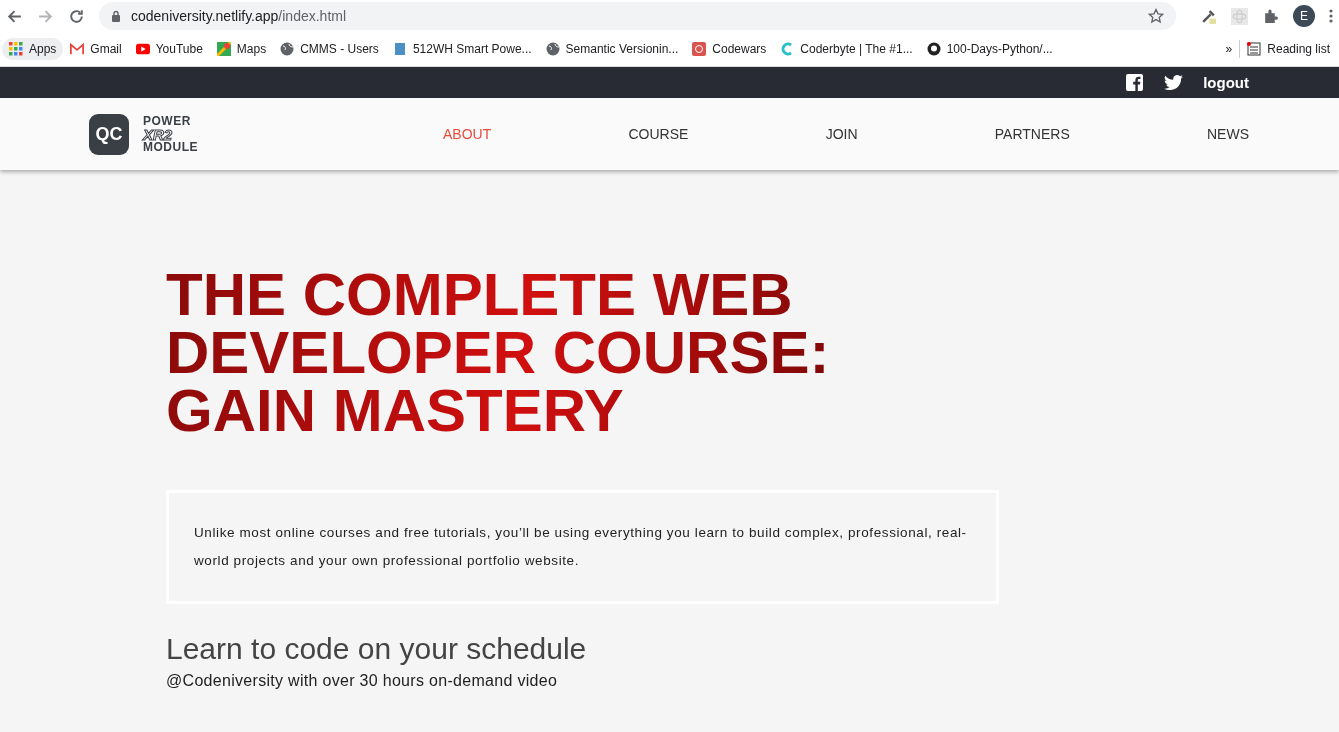 The width and height of the screenshot is (1339, 732). I want to click on bookmark-item: CMMS - Users, so click(329, 49).